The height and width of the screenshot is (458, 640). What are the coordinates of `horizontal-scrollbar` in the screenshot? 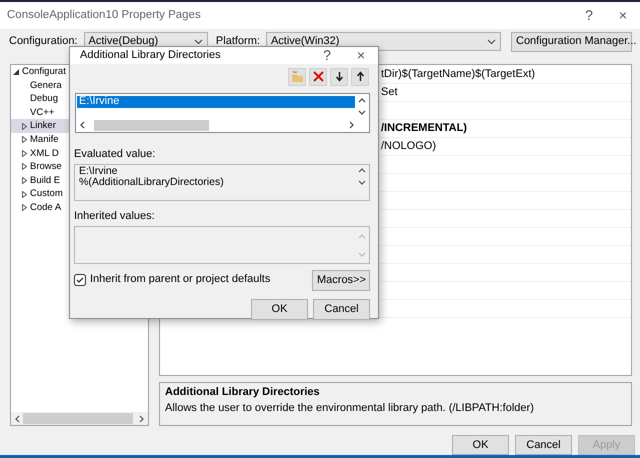 It's located at (79, 418).